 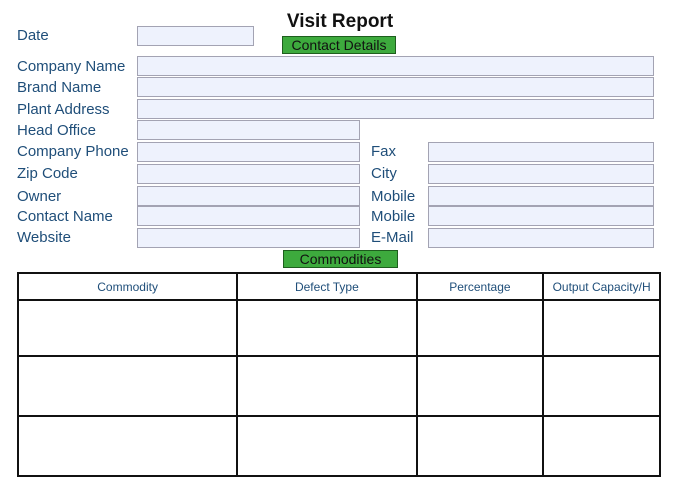 I want to click on column-header-commodity: Commodity, so click(x=127, y=286).